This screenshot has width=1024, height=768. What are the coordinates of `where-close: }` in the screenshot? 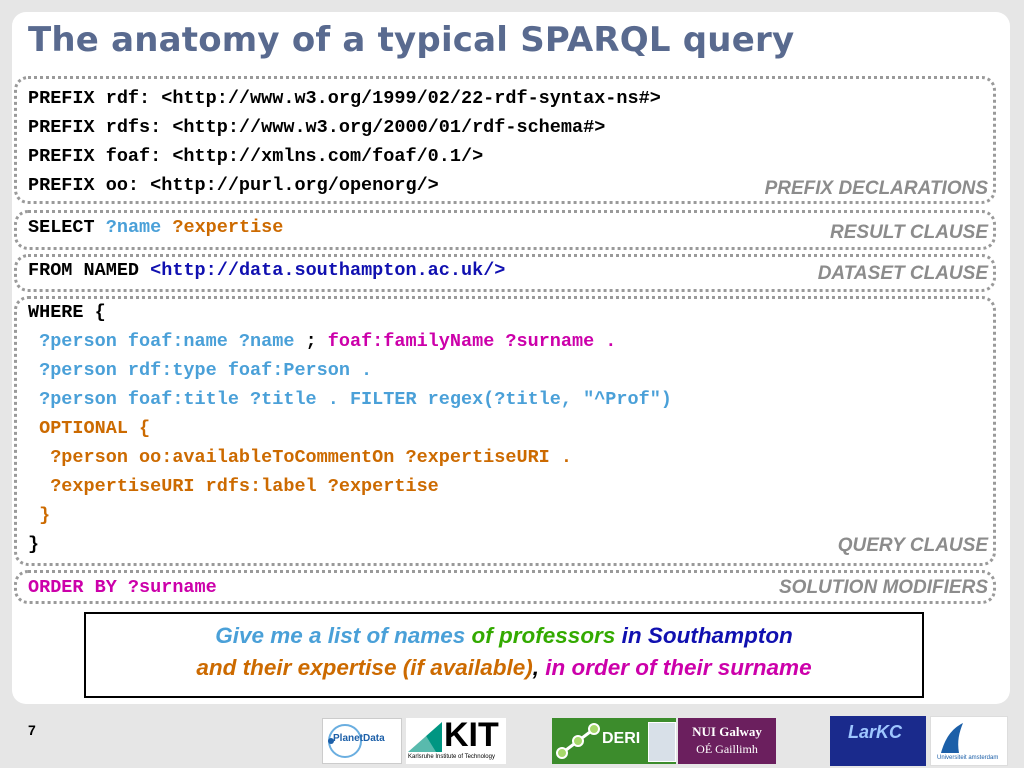 It's located at (34, 544).